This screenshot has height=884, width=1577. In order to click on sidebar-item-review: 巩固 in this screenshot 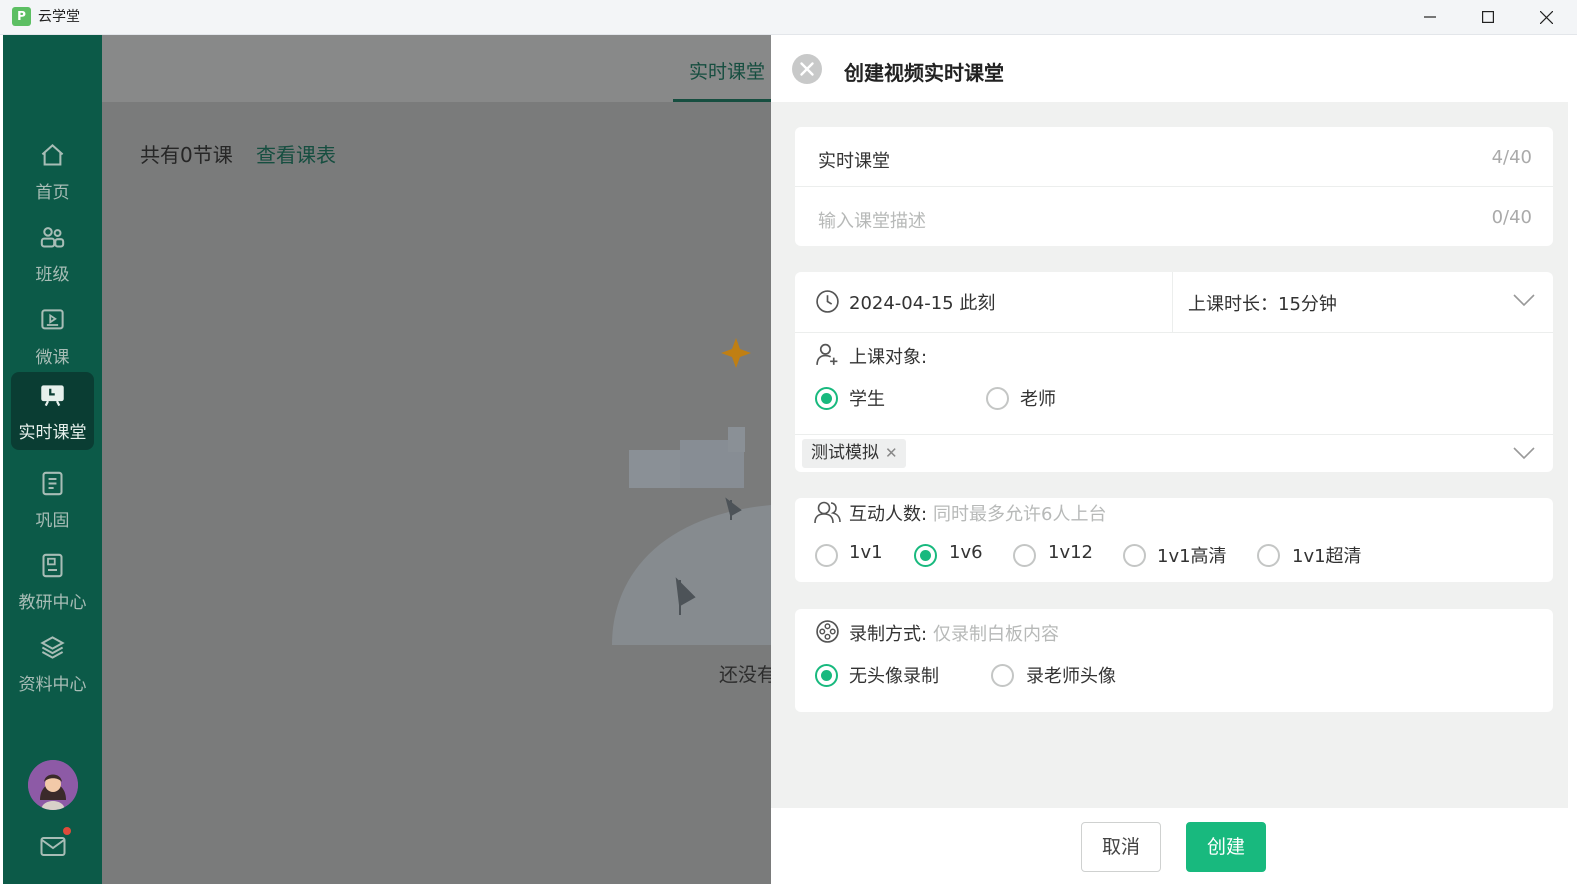, I will do `click(52, 499)`.